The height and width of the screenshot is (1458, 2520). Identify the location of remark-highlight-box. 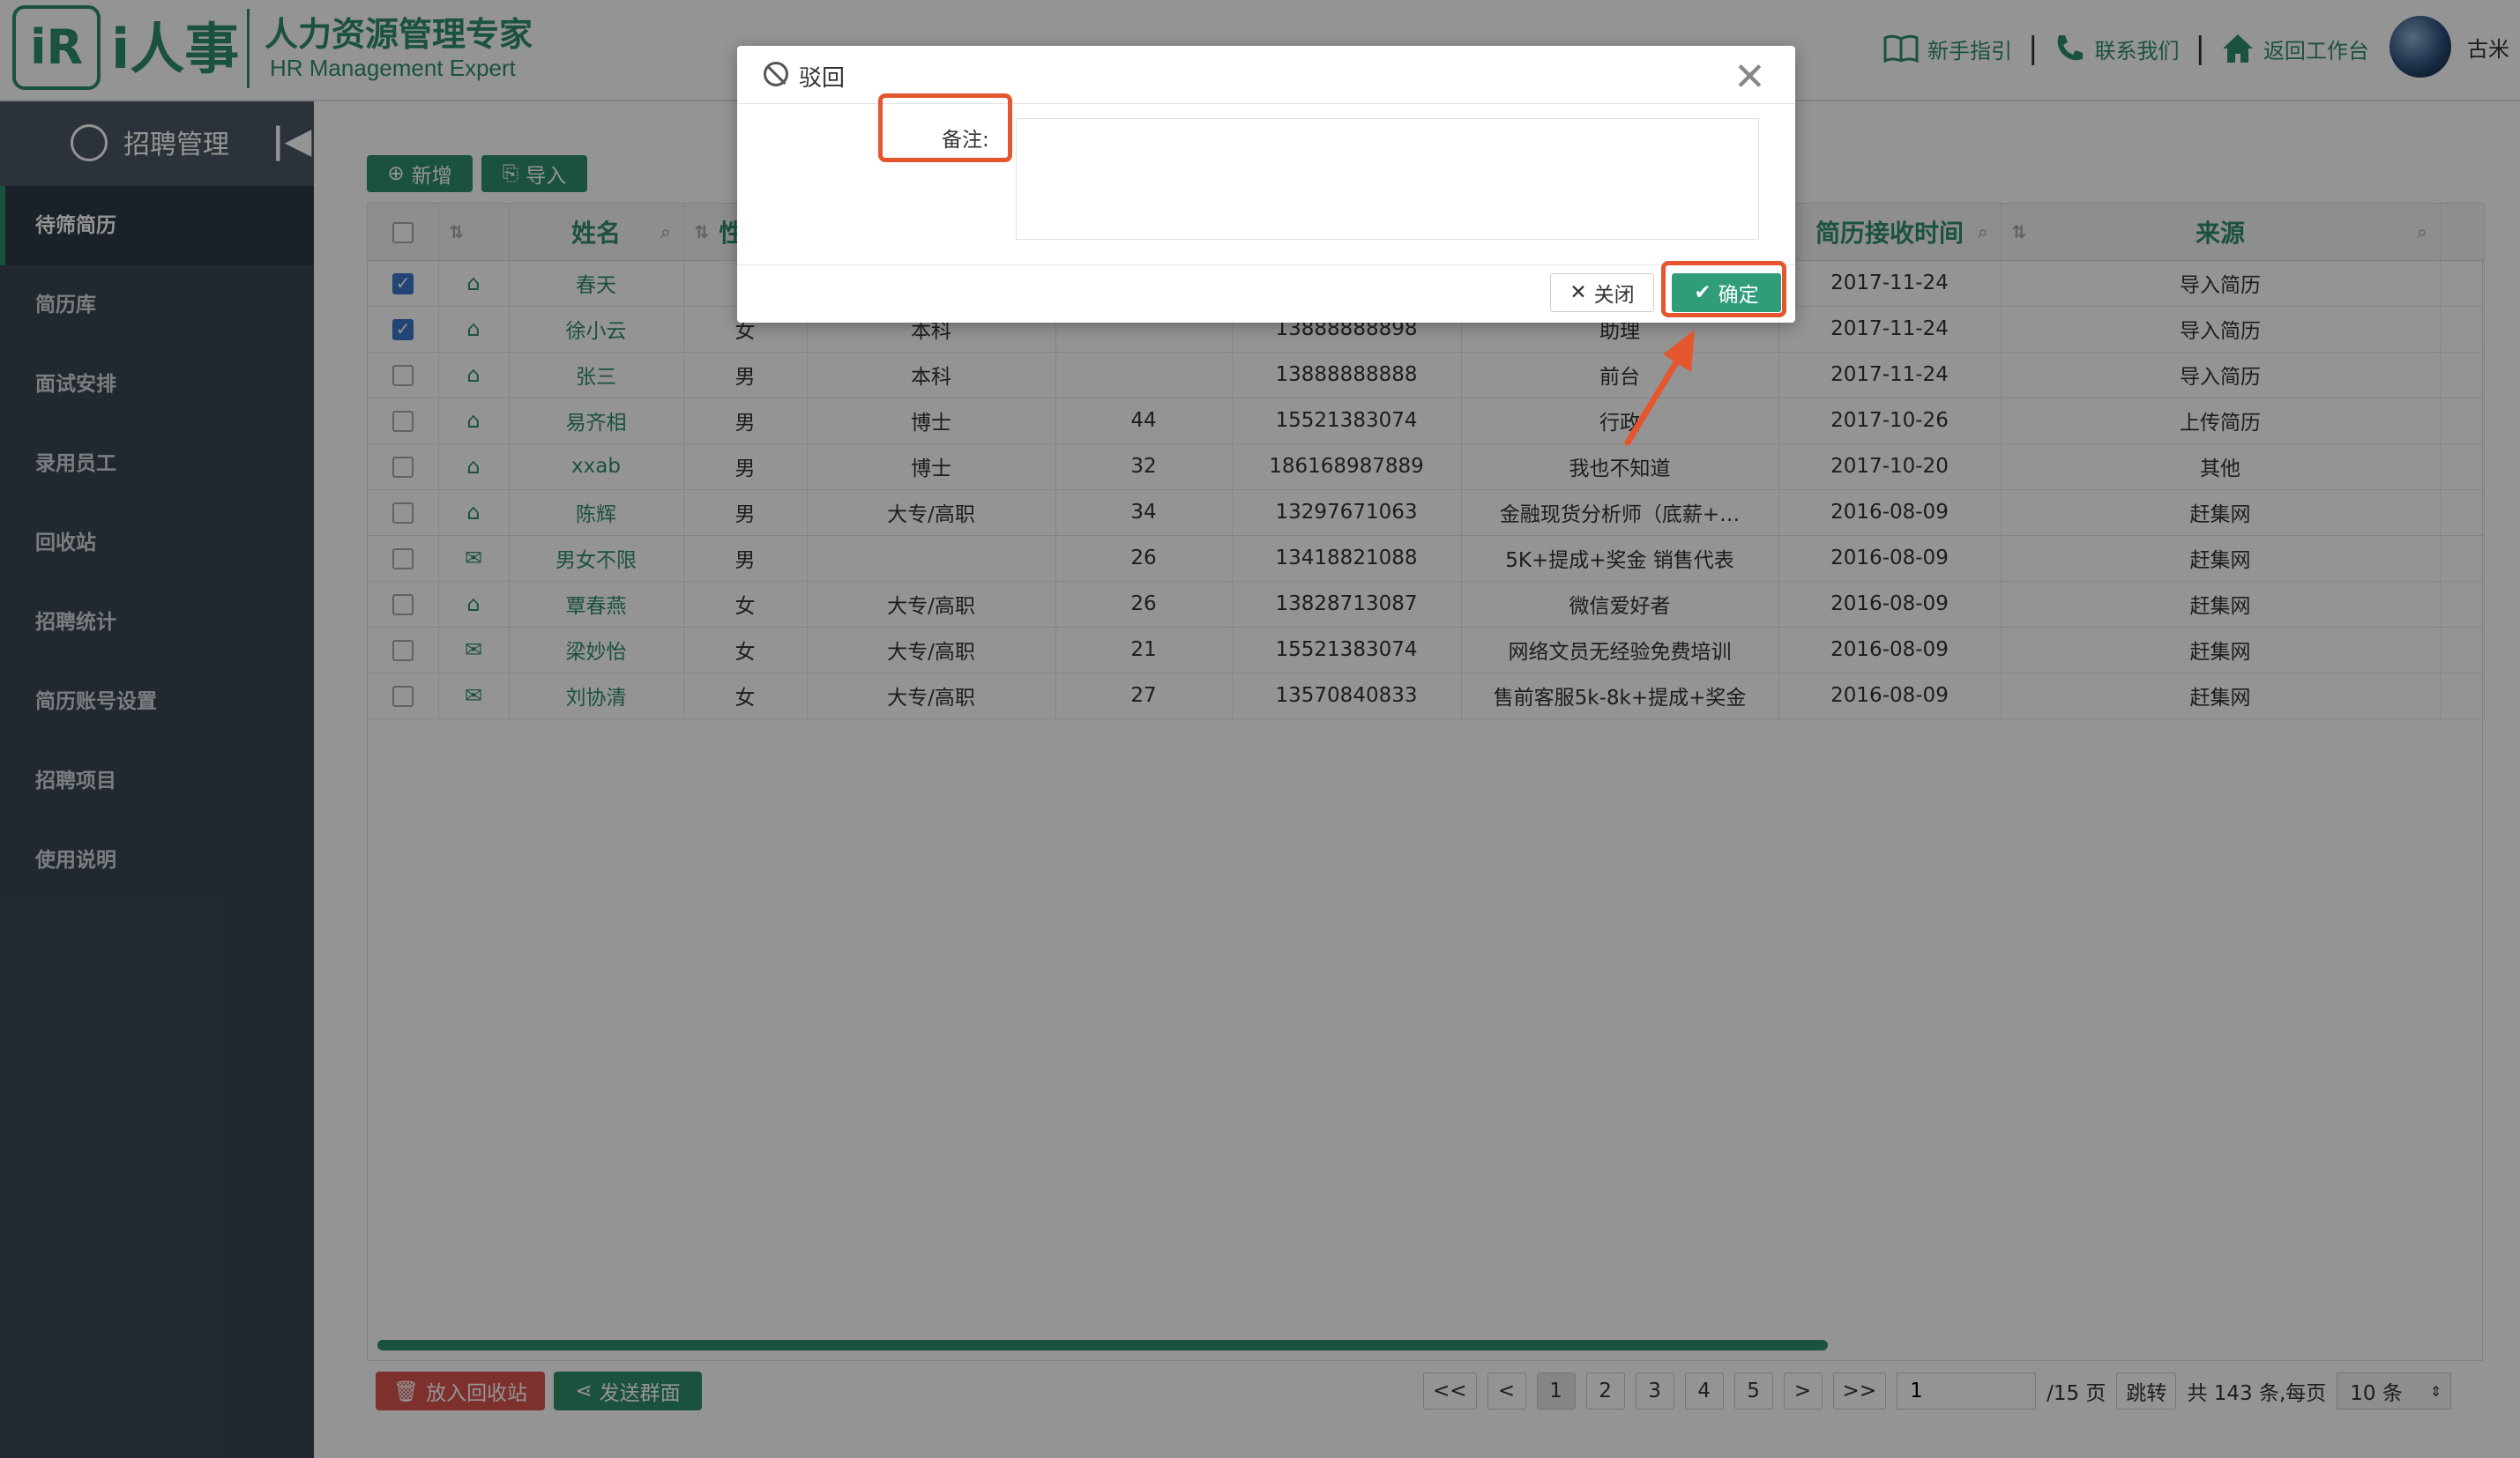
(945, 127).